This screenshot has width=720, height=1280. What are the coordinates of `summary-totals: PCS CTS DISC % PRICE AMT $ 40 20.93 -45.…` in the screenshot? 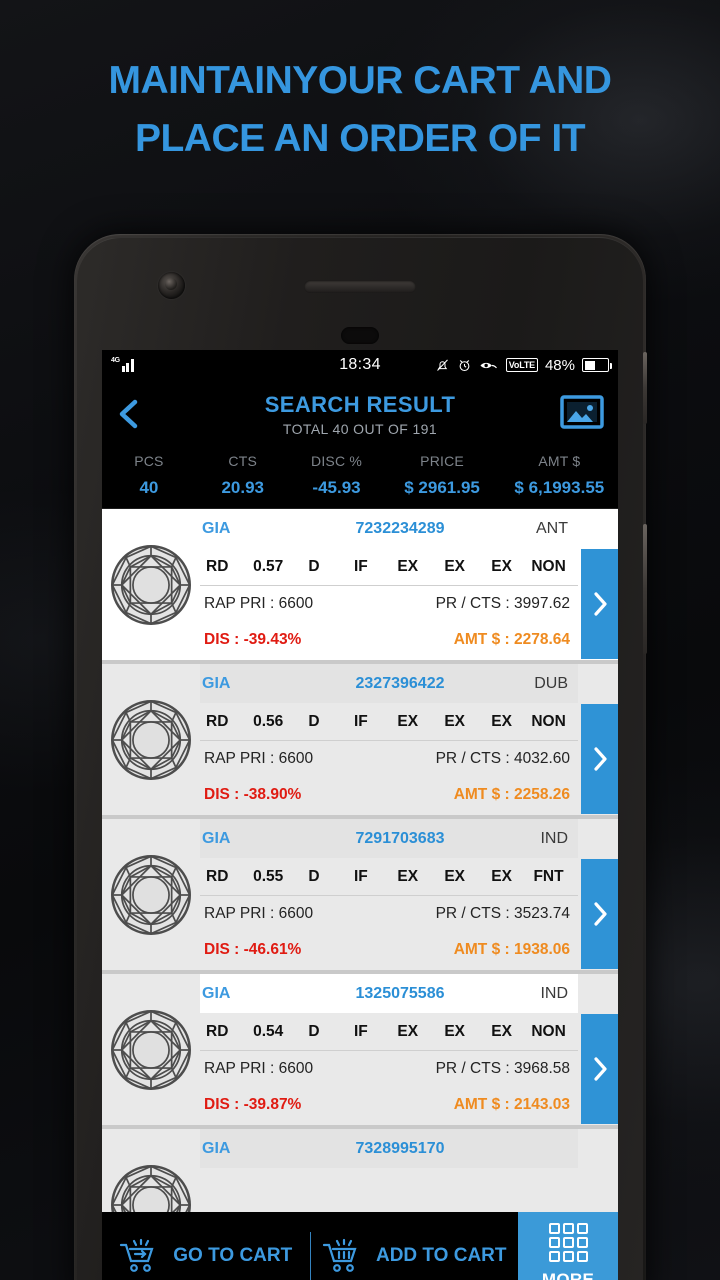 It's located at (360, 478).